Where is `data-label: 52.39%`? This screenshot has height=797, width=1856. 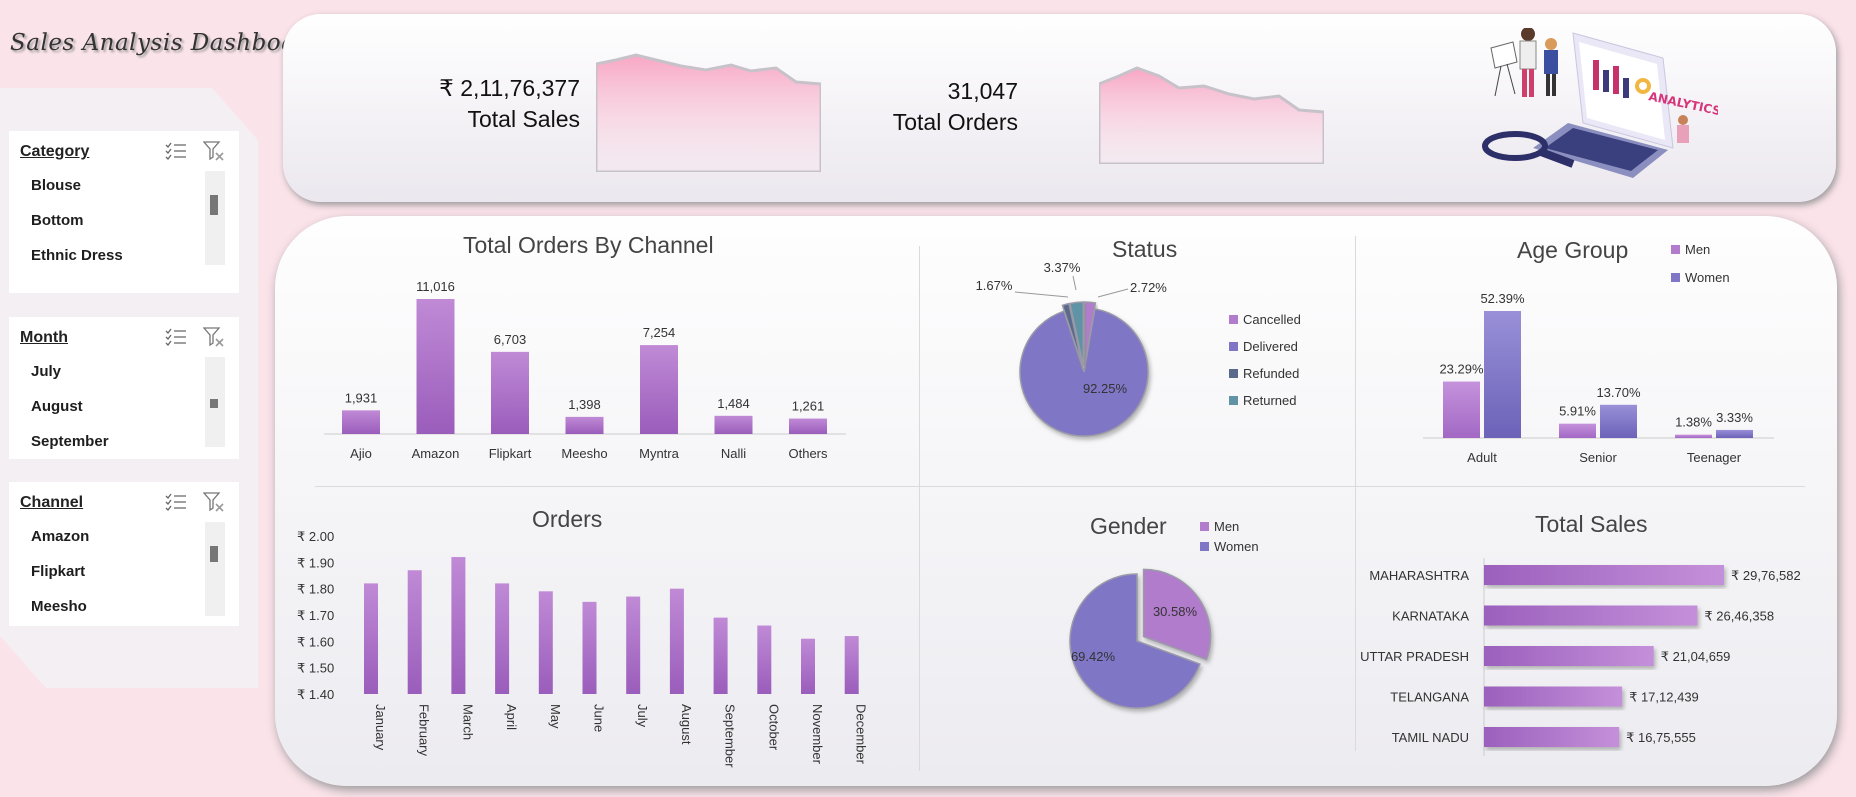
data-label: 52.39% is located at coordinates (1502, 298).